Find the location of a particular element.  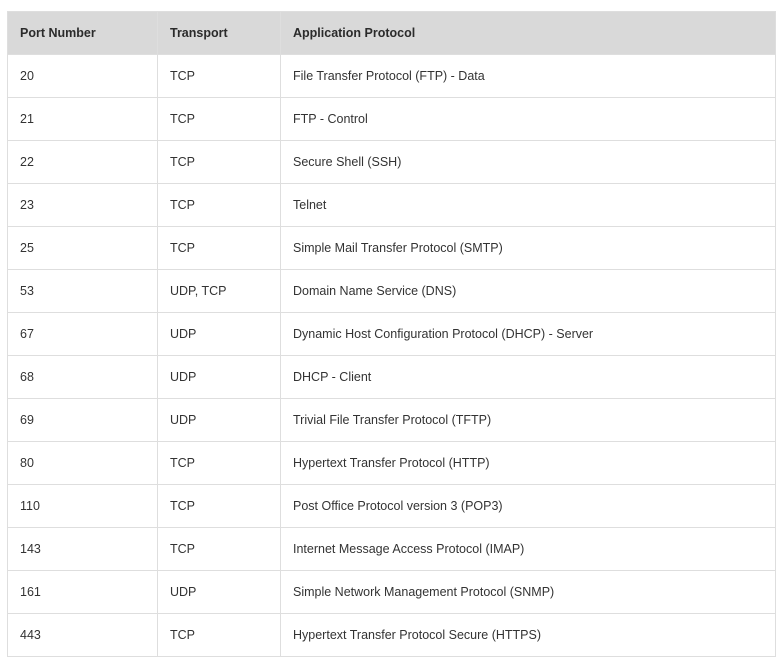

port-number-cell: 80 is located at coordinates (82, 463).